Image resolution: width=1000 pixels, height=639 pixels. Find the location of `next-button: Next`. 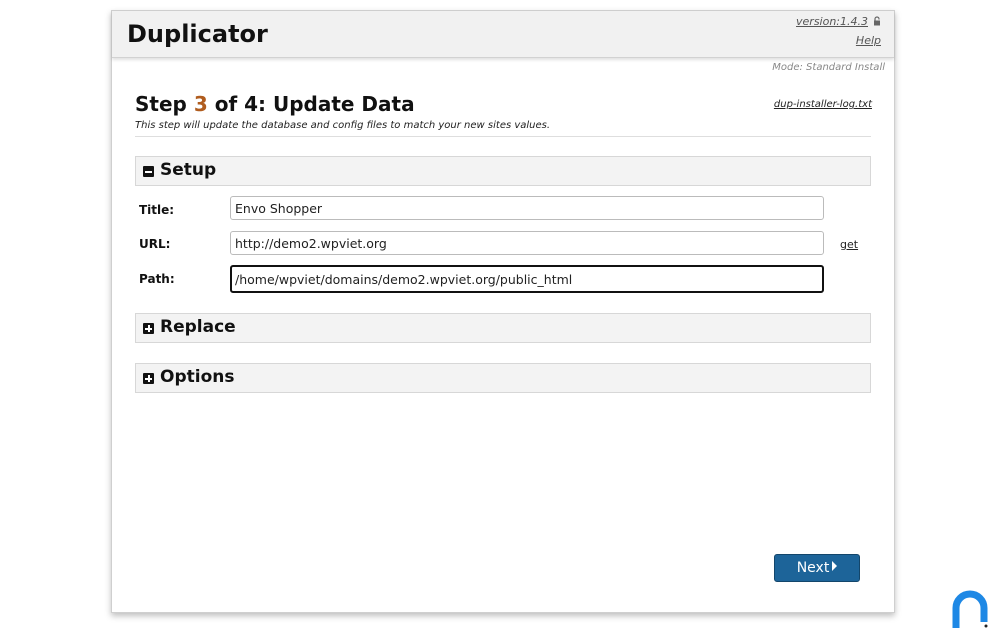

next-button: Next is located at coordinates (817, 568).